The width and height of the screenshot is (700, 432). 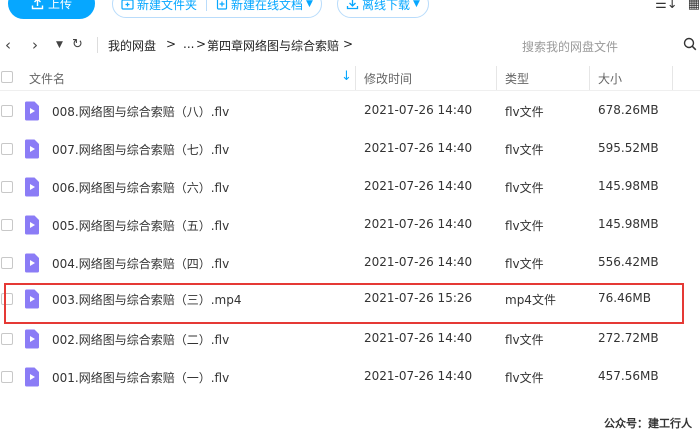 I want to click on header-divider, so click(x=350, y=90).